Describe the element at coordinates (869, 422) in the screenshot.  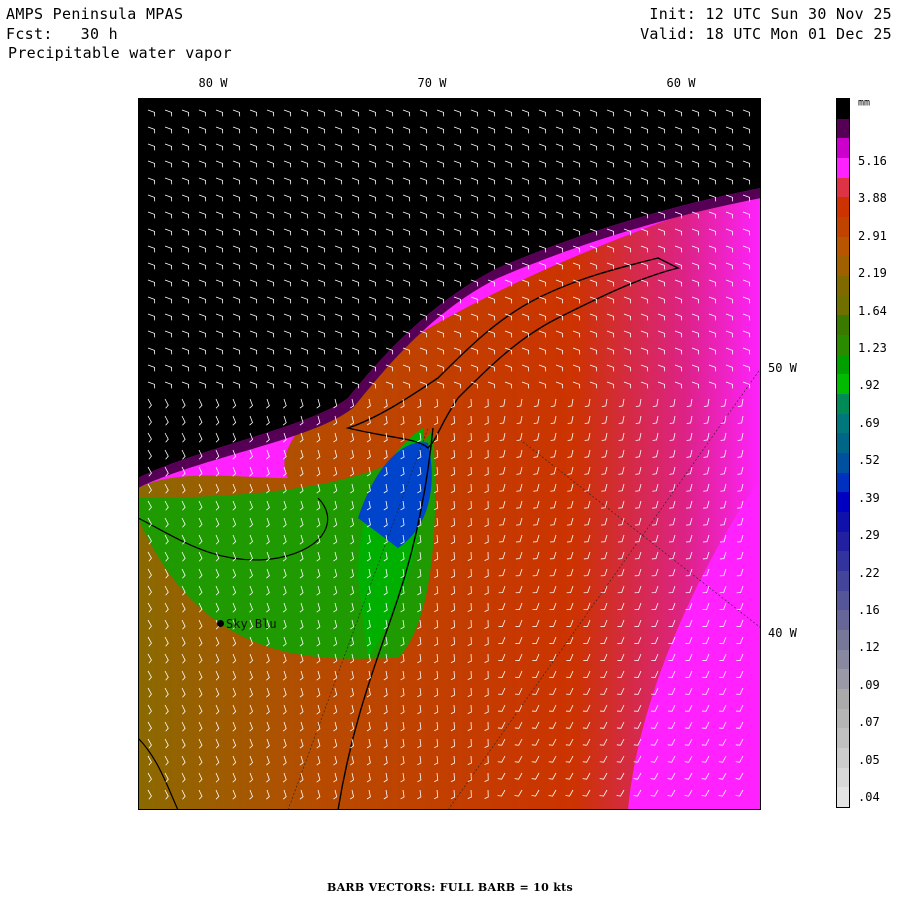
I see `colorbar-label: .69` at that location.